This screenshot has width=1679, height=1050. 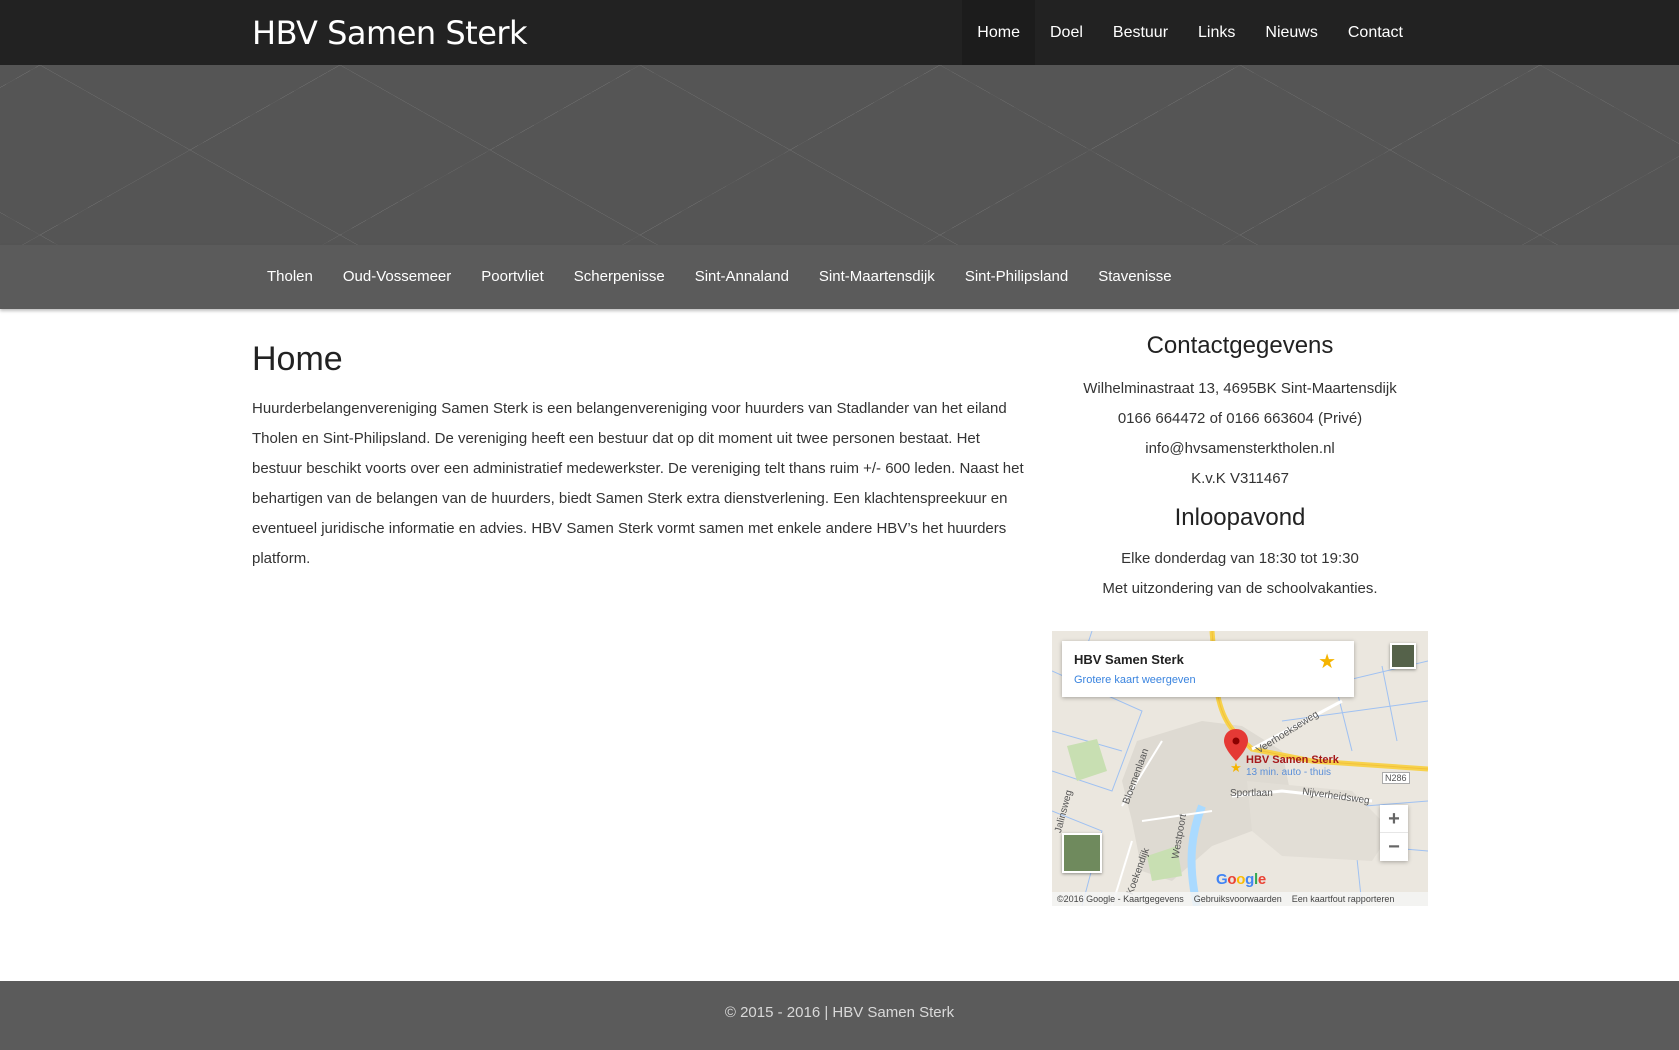 What do you see at coordinates (1394, 819) in the screenshot?
I see `zoom-in-button: +` at bounding box center [1394, 819].